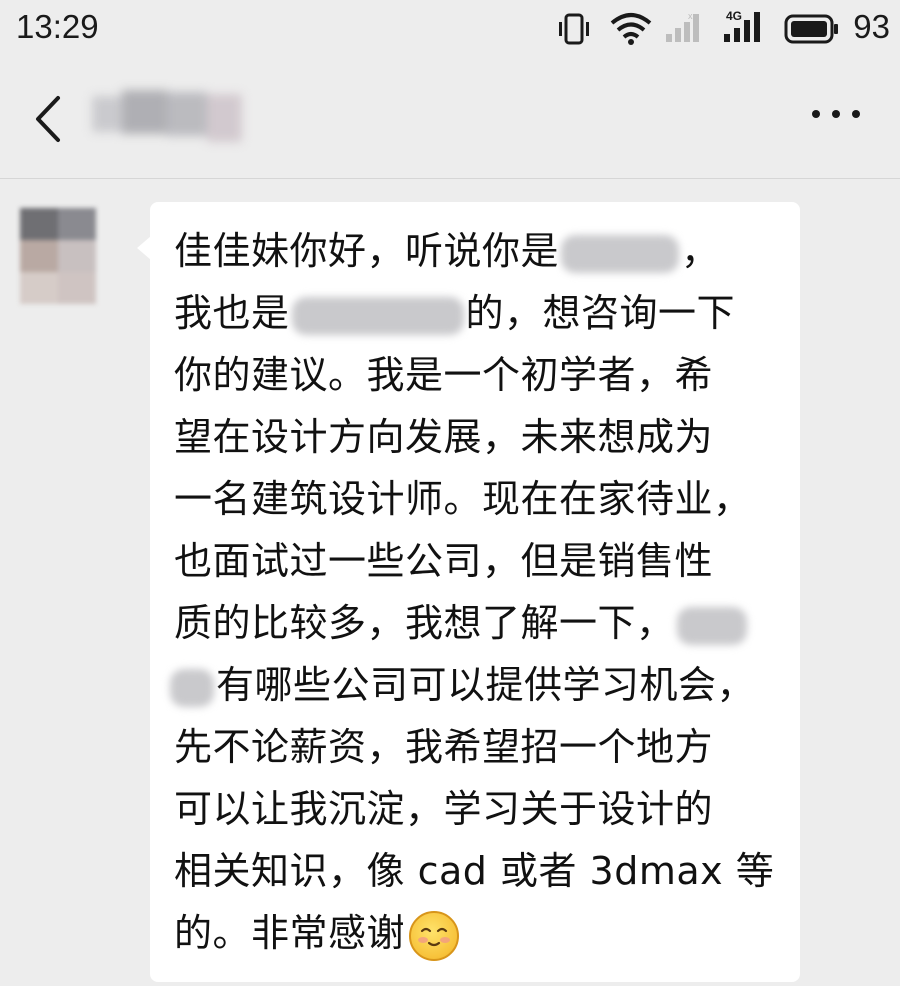 This screenshot has height=986, width=900. Describe the element at coordinates (232, 313) in the screenshot. I see `message-text: 我也是` at that location.